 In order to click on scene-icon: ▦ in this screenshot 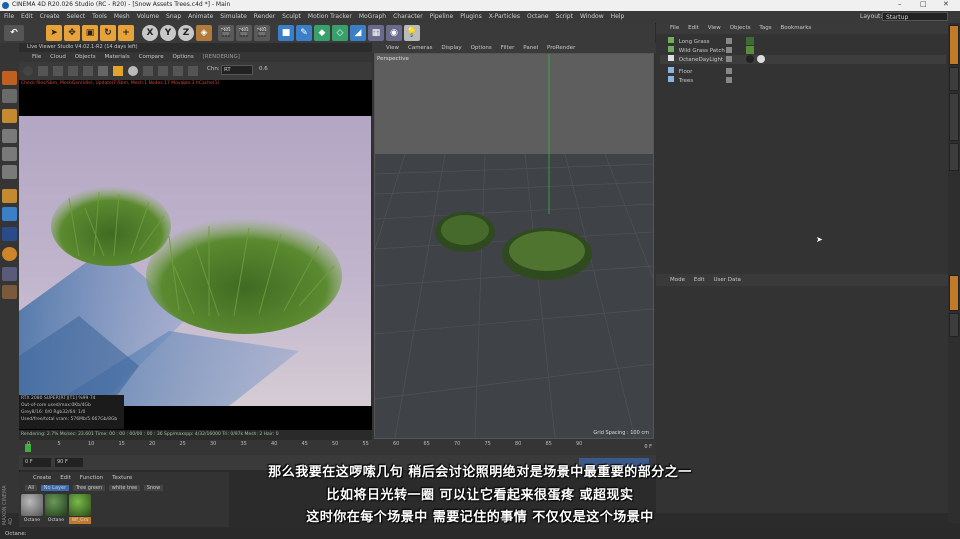, I will do `click(376, 33)`.